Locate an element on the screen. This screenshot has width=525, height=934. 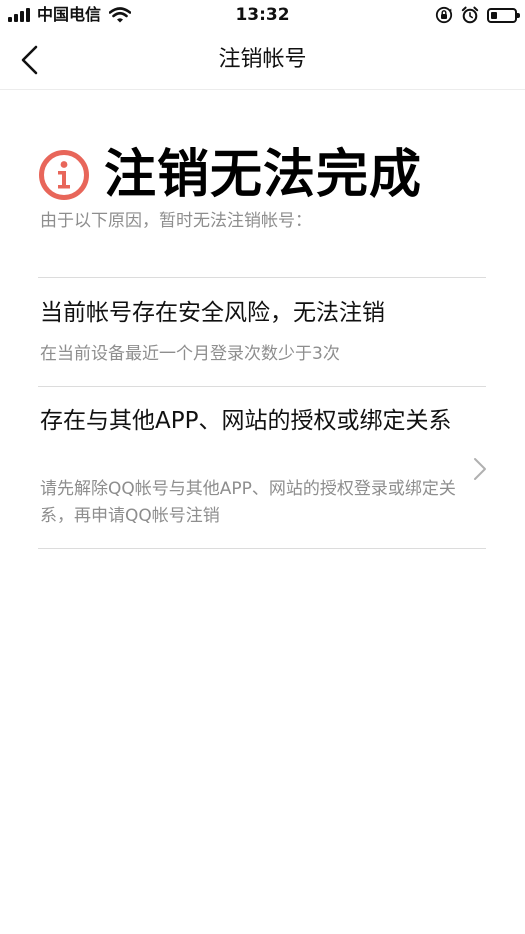
rotation-lock-icon is located at coordinates (444, 15).